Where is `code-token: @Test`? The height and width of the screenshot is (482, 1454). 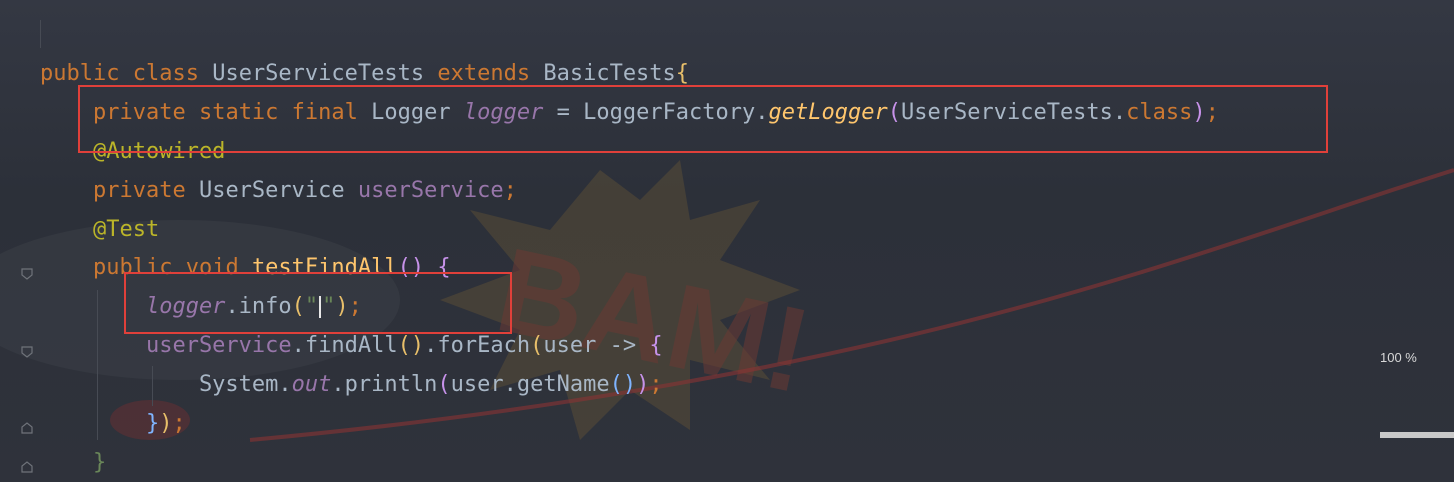
code-token: @Test is located at coordinates (100, 229).